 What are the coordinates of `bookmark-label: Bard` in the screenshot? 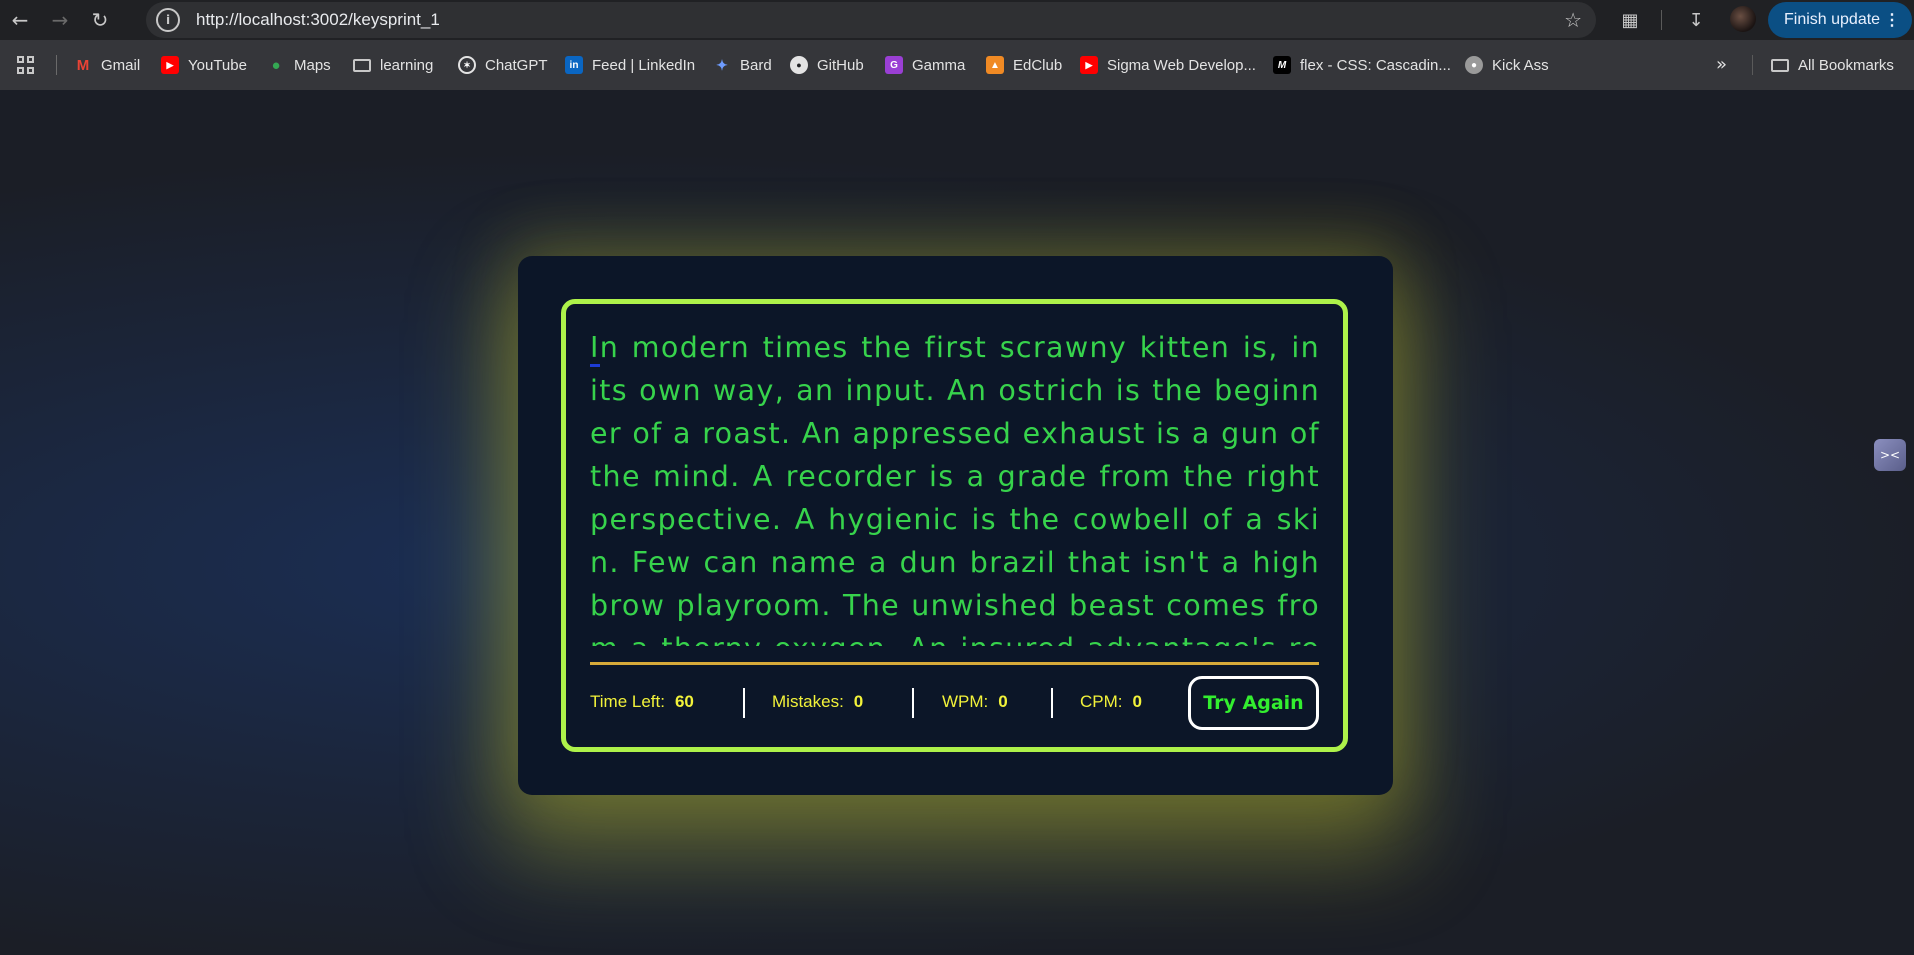 It's located at (756, 65).